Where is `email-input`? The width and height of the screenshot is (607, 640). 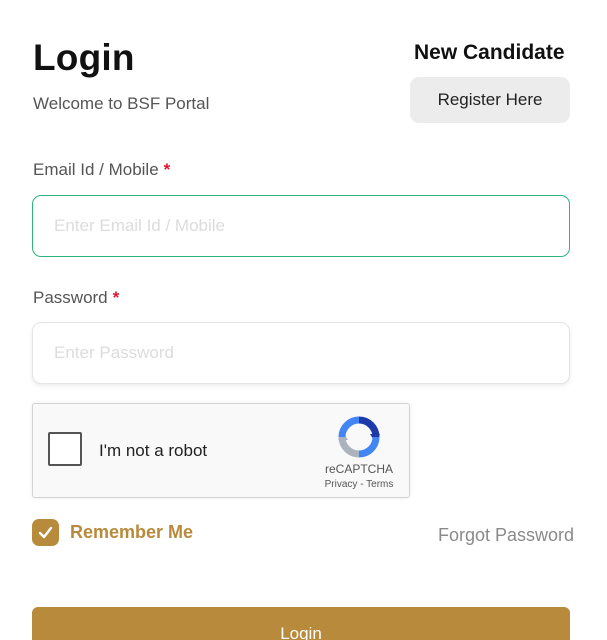
email-input is located at coordinates (301, 226).